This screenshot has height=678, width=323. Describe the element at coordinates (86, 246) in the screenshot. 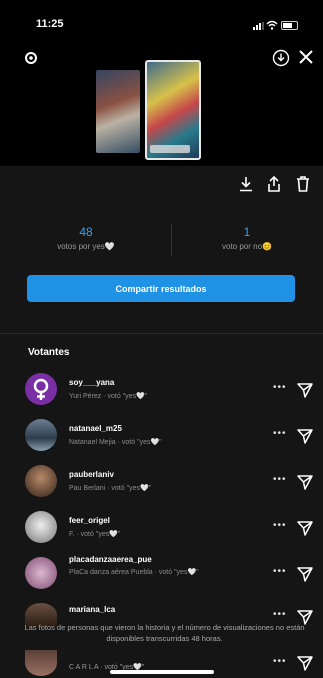

I see `stat-yes-label: votos por yes🤍` at that location.